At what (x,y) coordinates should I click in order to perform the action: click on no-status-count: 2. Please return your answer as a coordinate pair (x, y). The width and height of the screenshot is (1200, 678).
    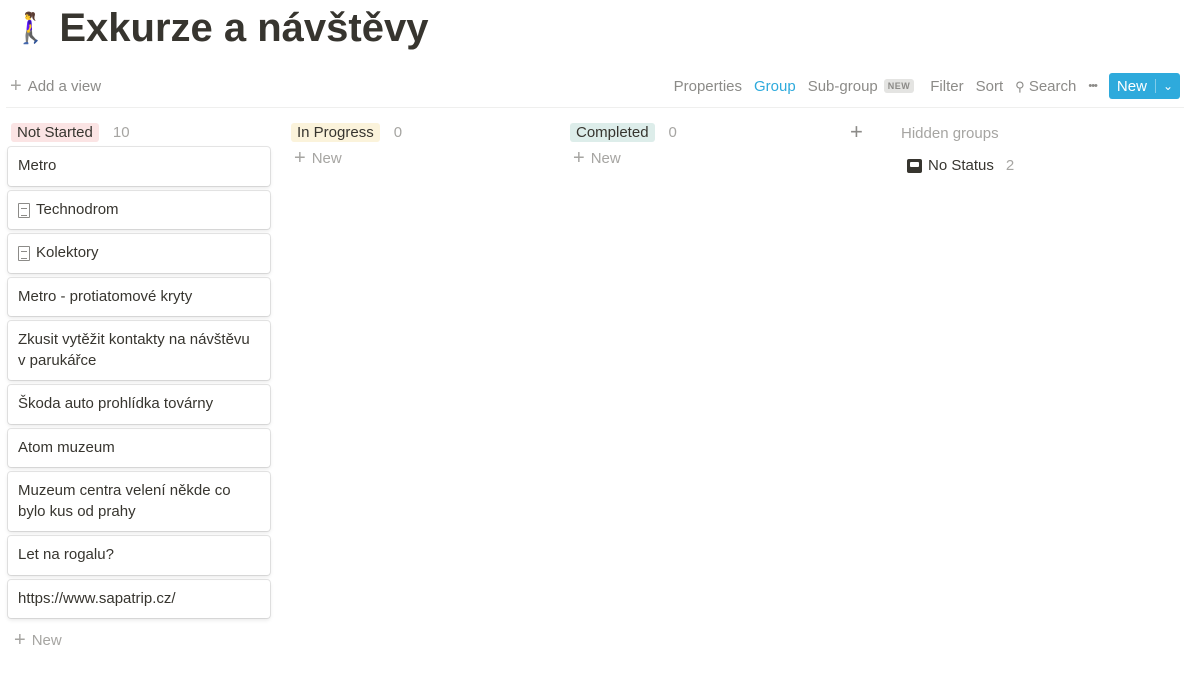
    Looking at the image, I should click on (1010, 165).